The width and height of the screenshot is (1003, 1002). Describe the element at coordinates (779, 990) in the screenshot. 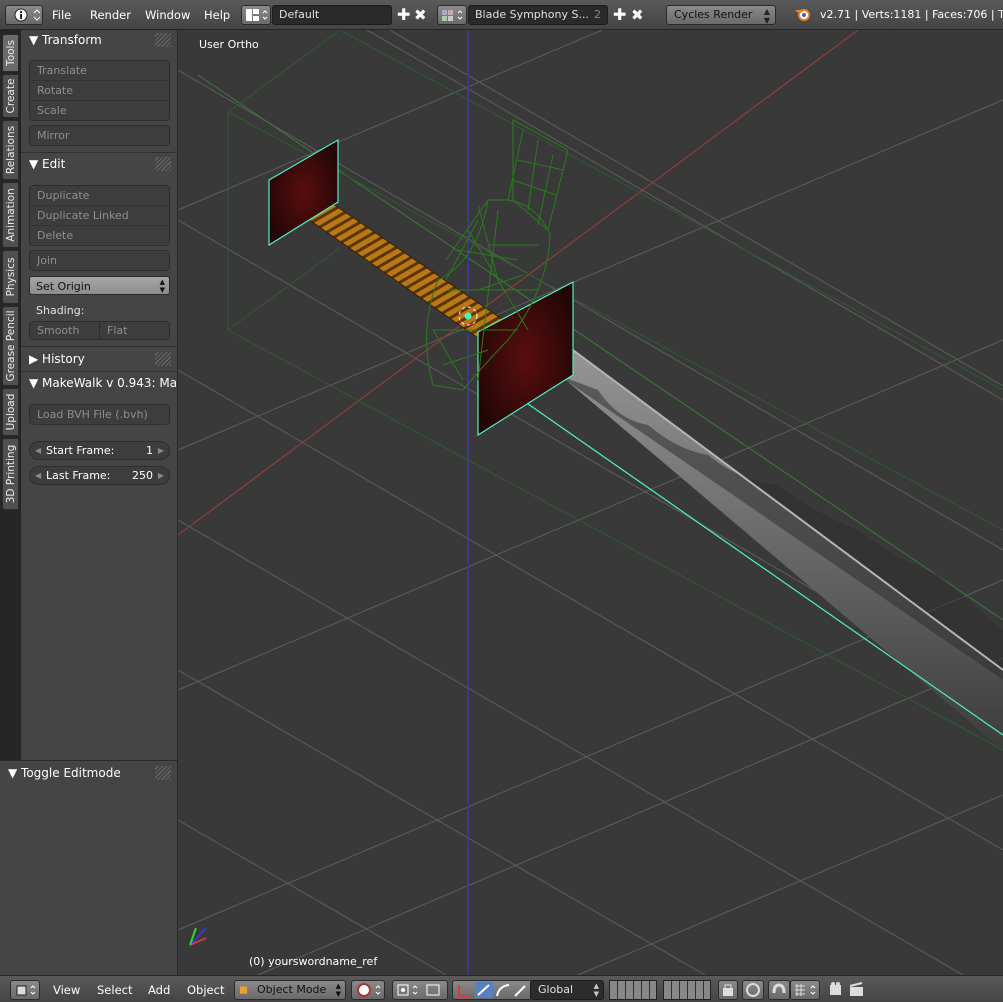

I see `snap-toggle-button` at that location.